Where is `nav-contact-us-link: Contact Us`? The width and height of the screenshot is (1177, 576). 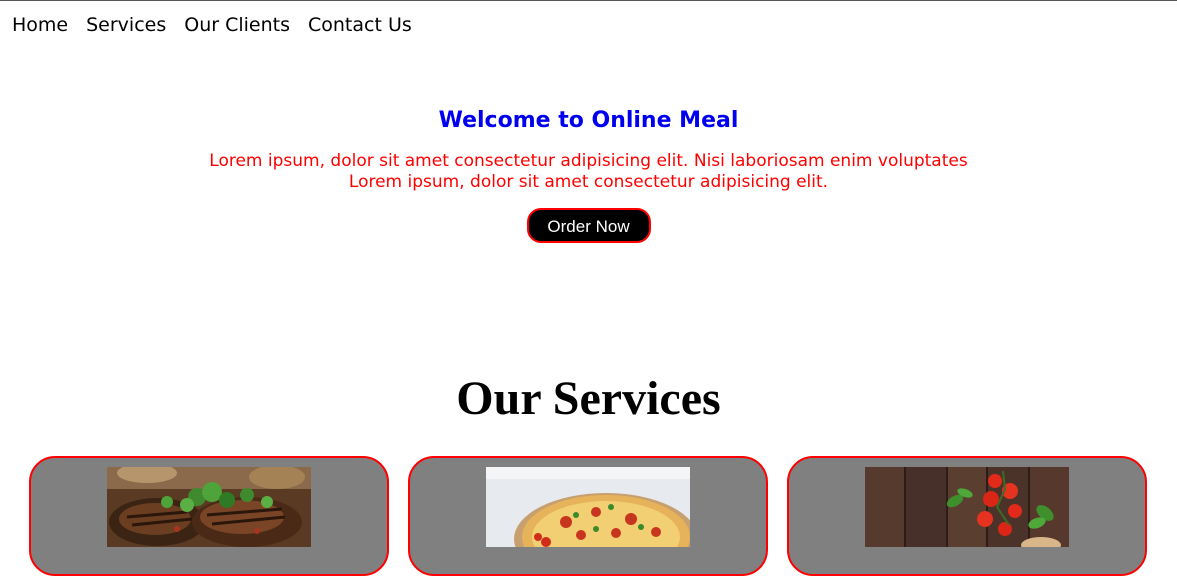 nav-contact-us-link: Contact Us is located at coordinates (360, 25).